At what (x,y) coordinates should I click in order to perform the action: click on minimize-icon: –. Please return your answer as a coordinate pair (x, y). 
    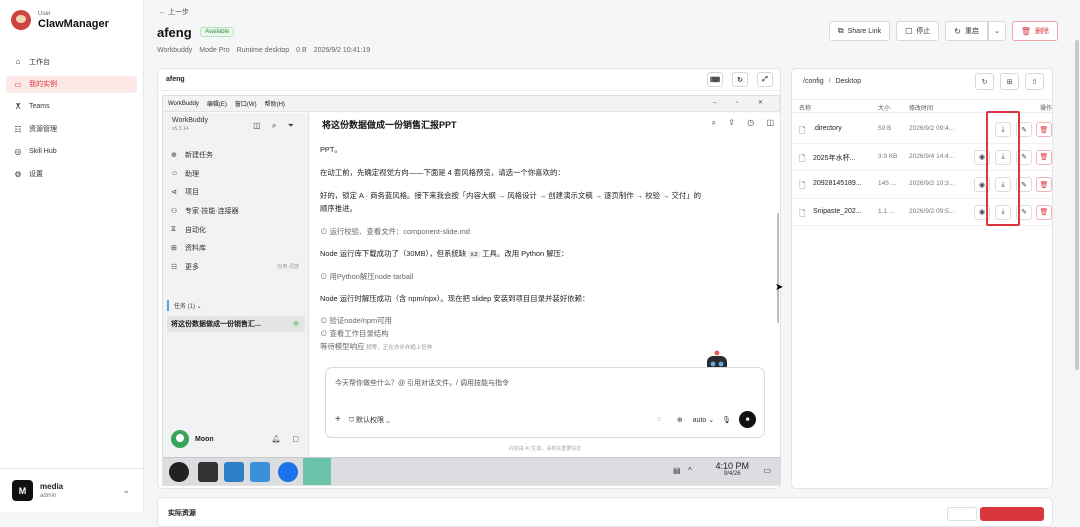
    Looking at the image, I should click on (714, 103).